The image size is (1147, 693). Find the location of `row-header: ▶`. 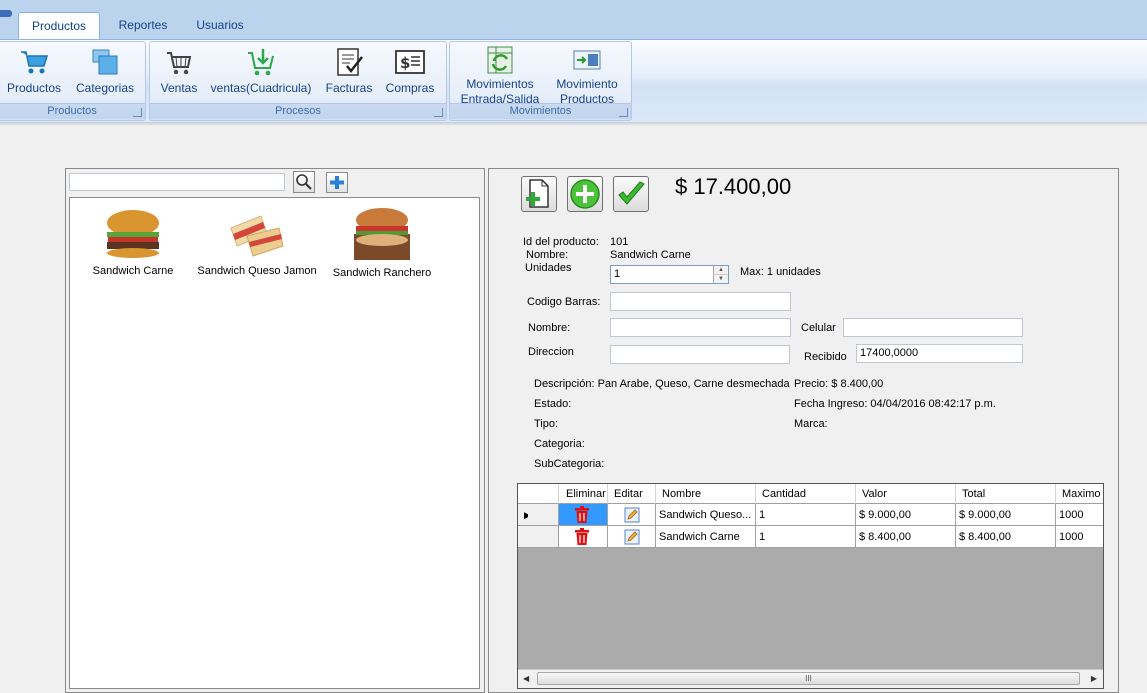

row-header: ▶ is located at coordinates (523, 515).